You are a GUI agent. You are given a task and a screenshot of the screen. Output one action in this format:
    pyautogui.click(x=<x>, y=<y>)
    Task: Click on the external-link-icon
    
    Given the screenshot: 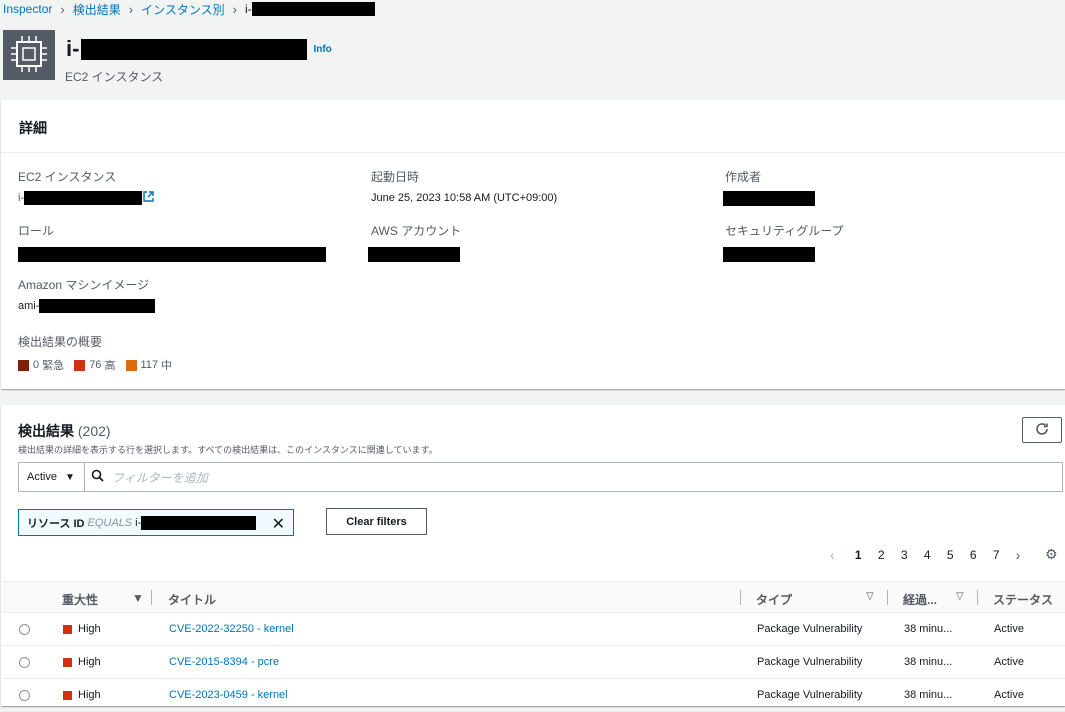 What is the action you would take?
    pyautogui.click(x=148, y=198)
    